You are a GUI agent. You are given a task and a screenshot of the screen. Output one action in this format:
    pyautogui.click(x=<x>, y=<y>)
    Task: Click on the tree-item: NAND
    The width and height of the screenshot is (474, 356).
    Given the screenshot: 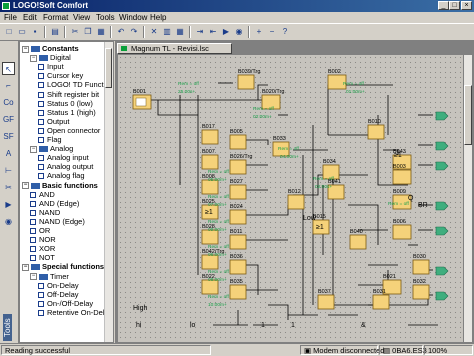 What is the action you would take?
    pyautogui.click(x=45, y=212)
    